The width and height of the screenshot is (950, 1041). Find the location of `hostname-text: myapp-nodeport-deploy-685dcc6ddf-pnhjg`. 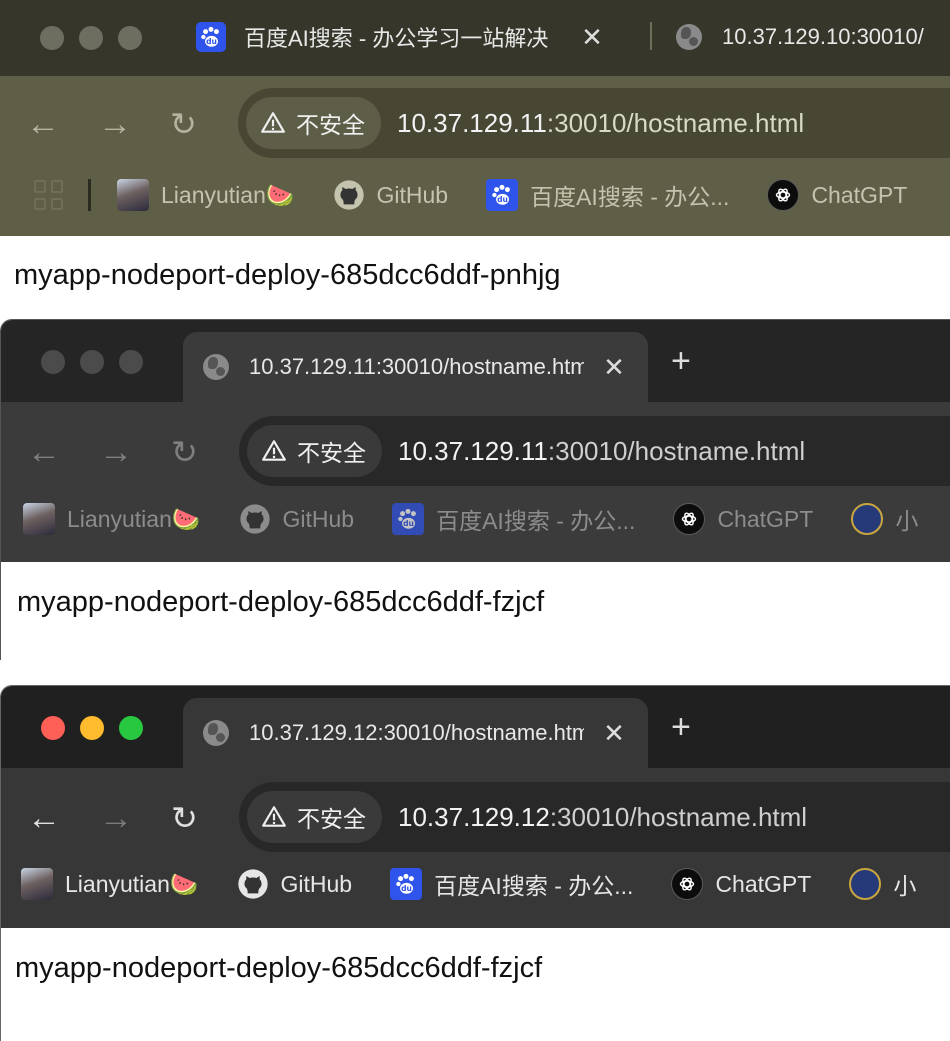

hostname-text: myapp-nodeport-deploy-685dcc6ddf-pnhjg is located at coordinates (287, 275).